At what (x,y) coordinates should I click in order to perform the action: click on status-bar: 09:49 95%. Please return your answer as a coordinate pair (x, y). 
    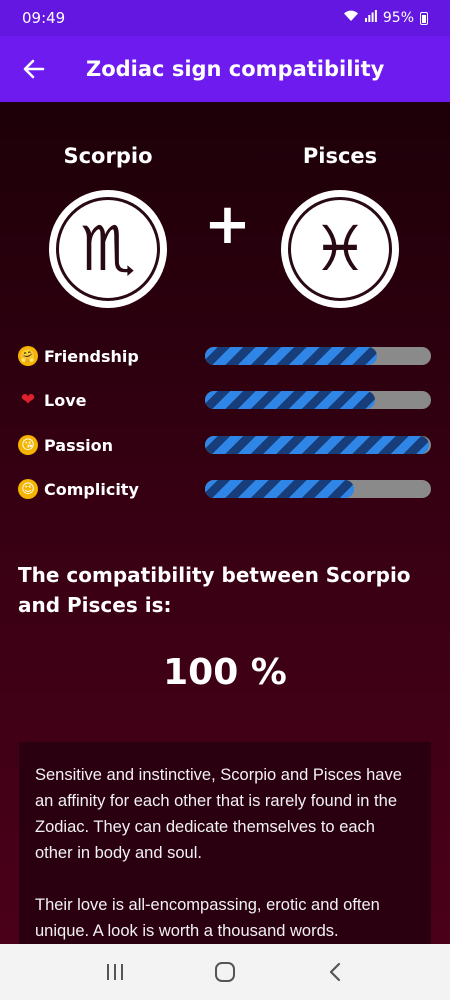
    Looking at the image, I should click on (225, 18).